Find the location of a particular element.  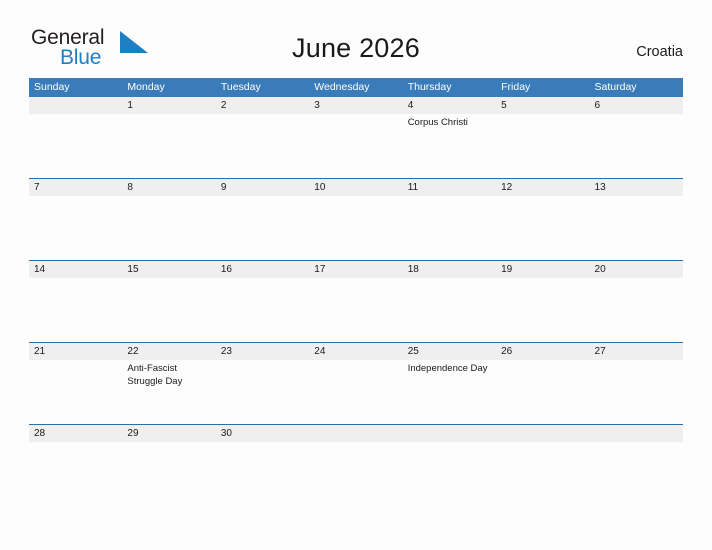

week-date-band: 7 8 9 10 11 12 13 is located at coordinates (356, 187).